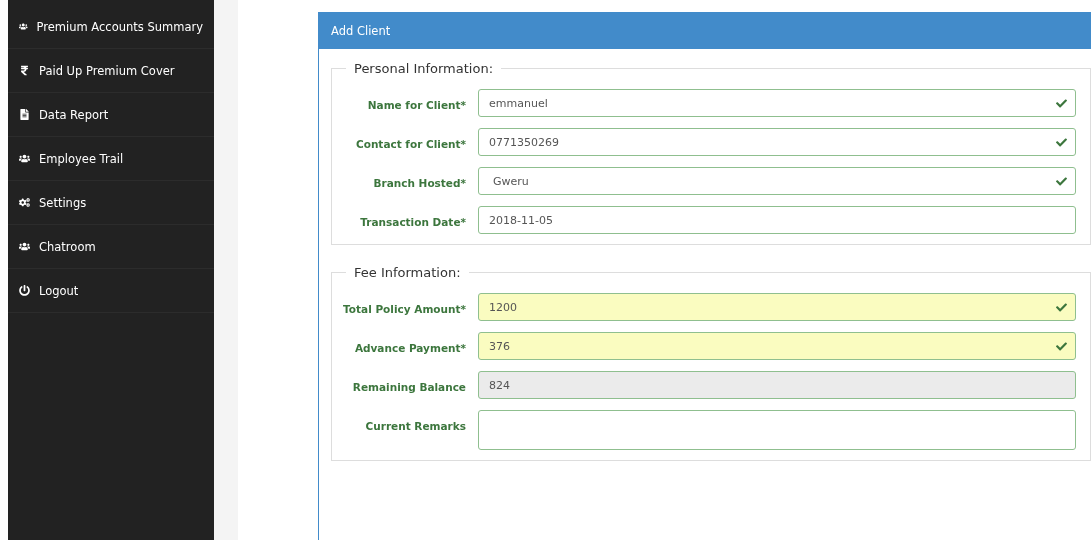 The height and width of the screenshot is (540, 1091). What do you see at coordinates (419, 183) in the screenshot?
I see `field-label: Branch Hosted*` at bounding box center [419, 183].